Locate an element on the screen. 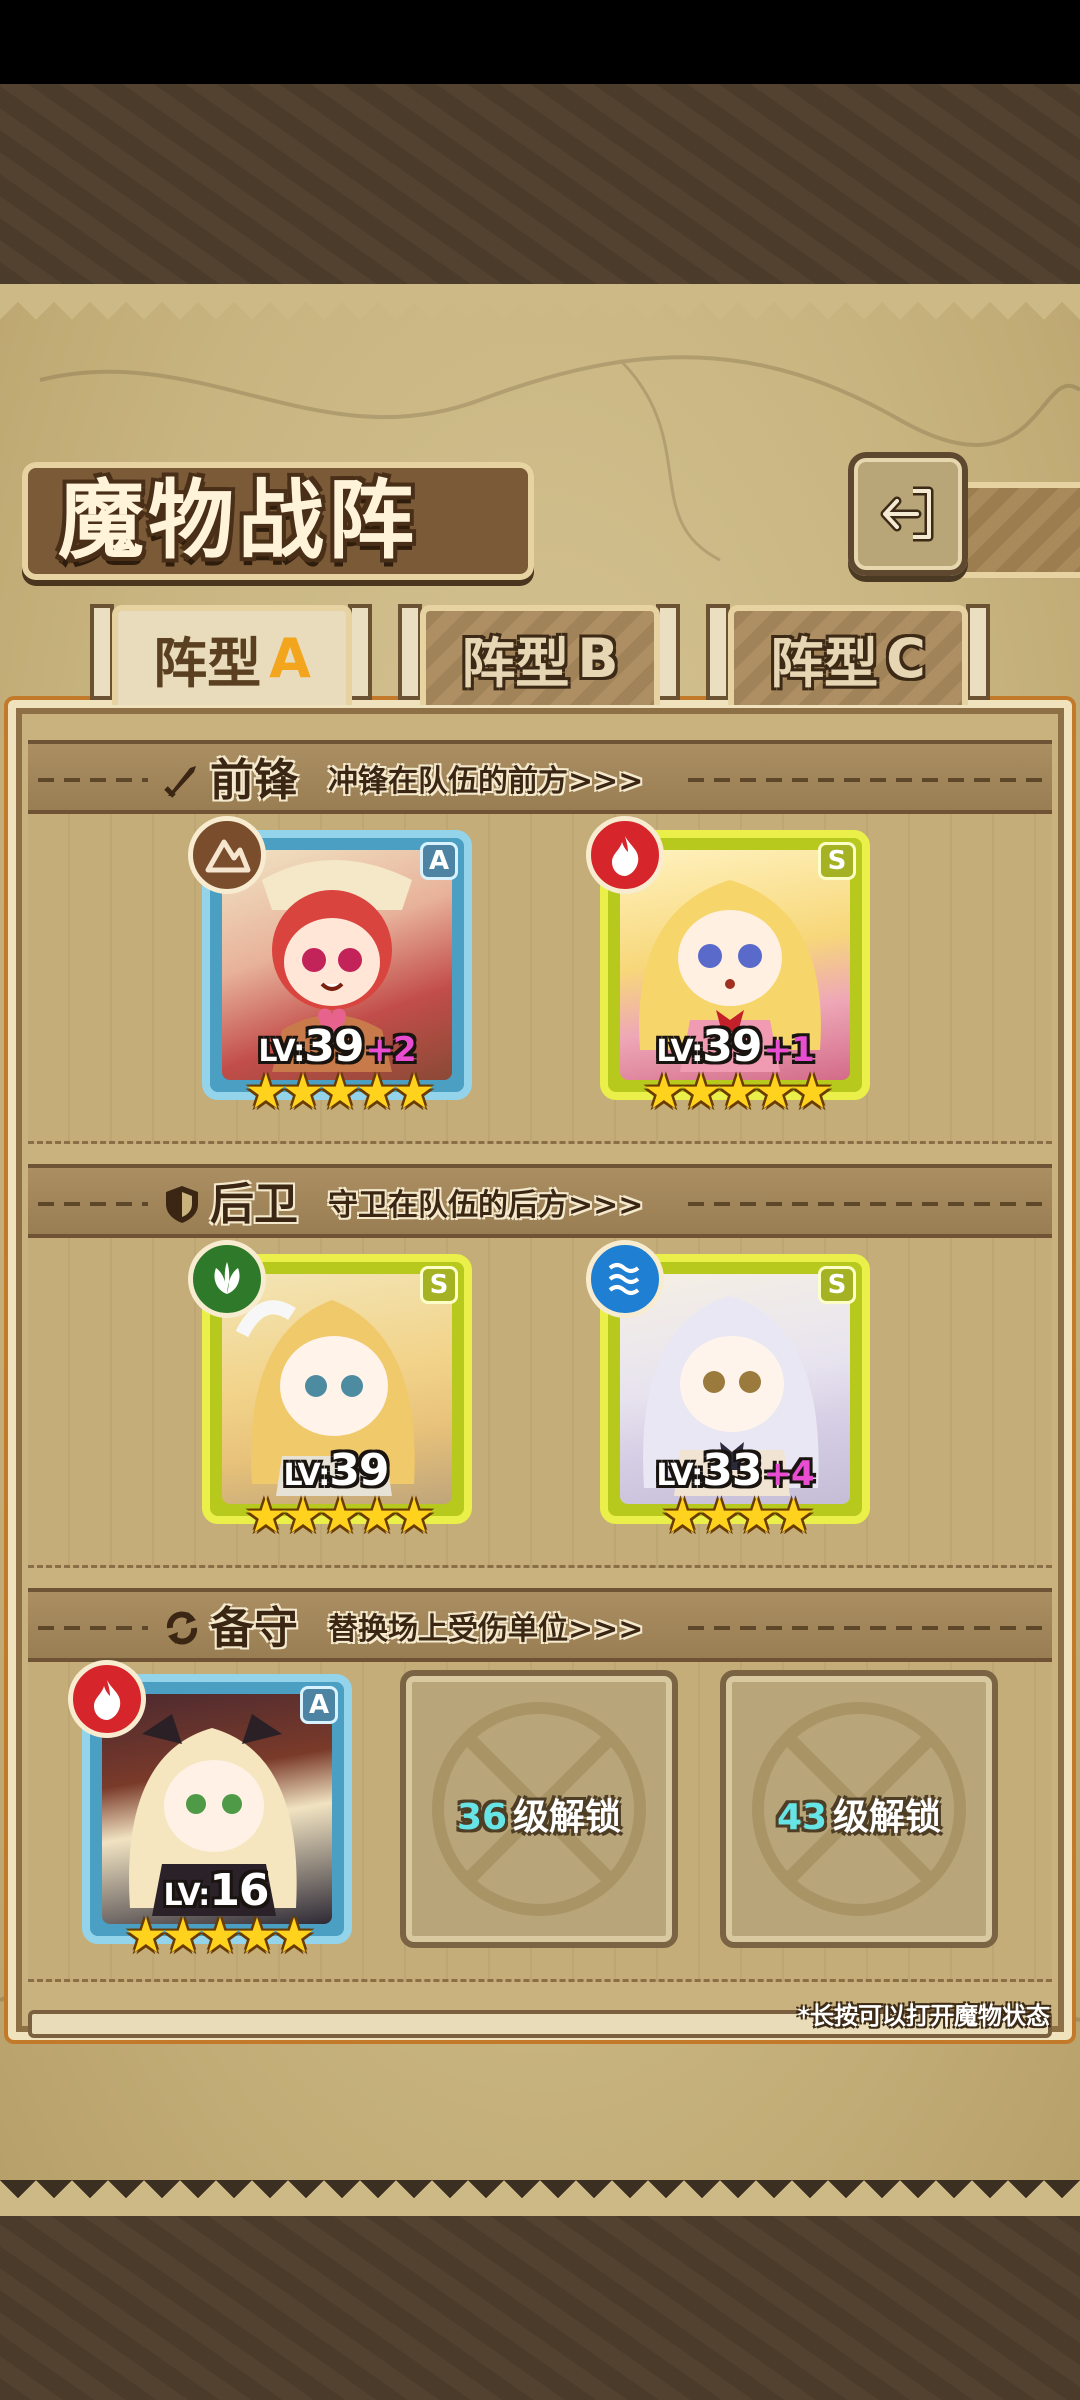 The width and height of the screenshot is (1080, 2400). earth-element-icon is located at coordinates (227, 855).